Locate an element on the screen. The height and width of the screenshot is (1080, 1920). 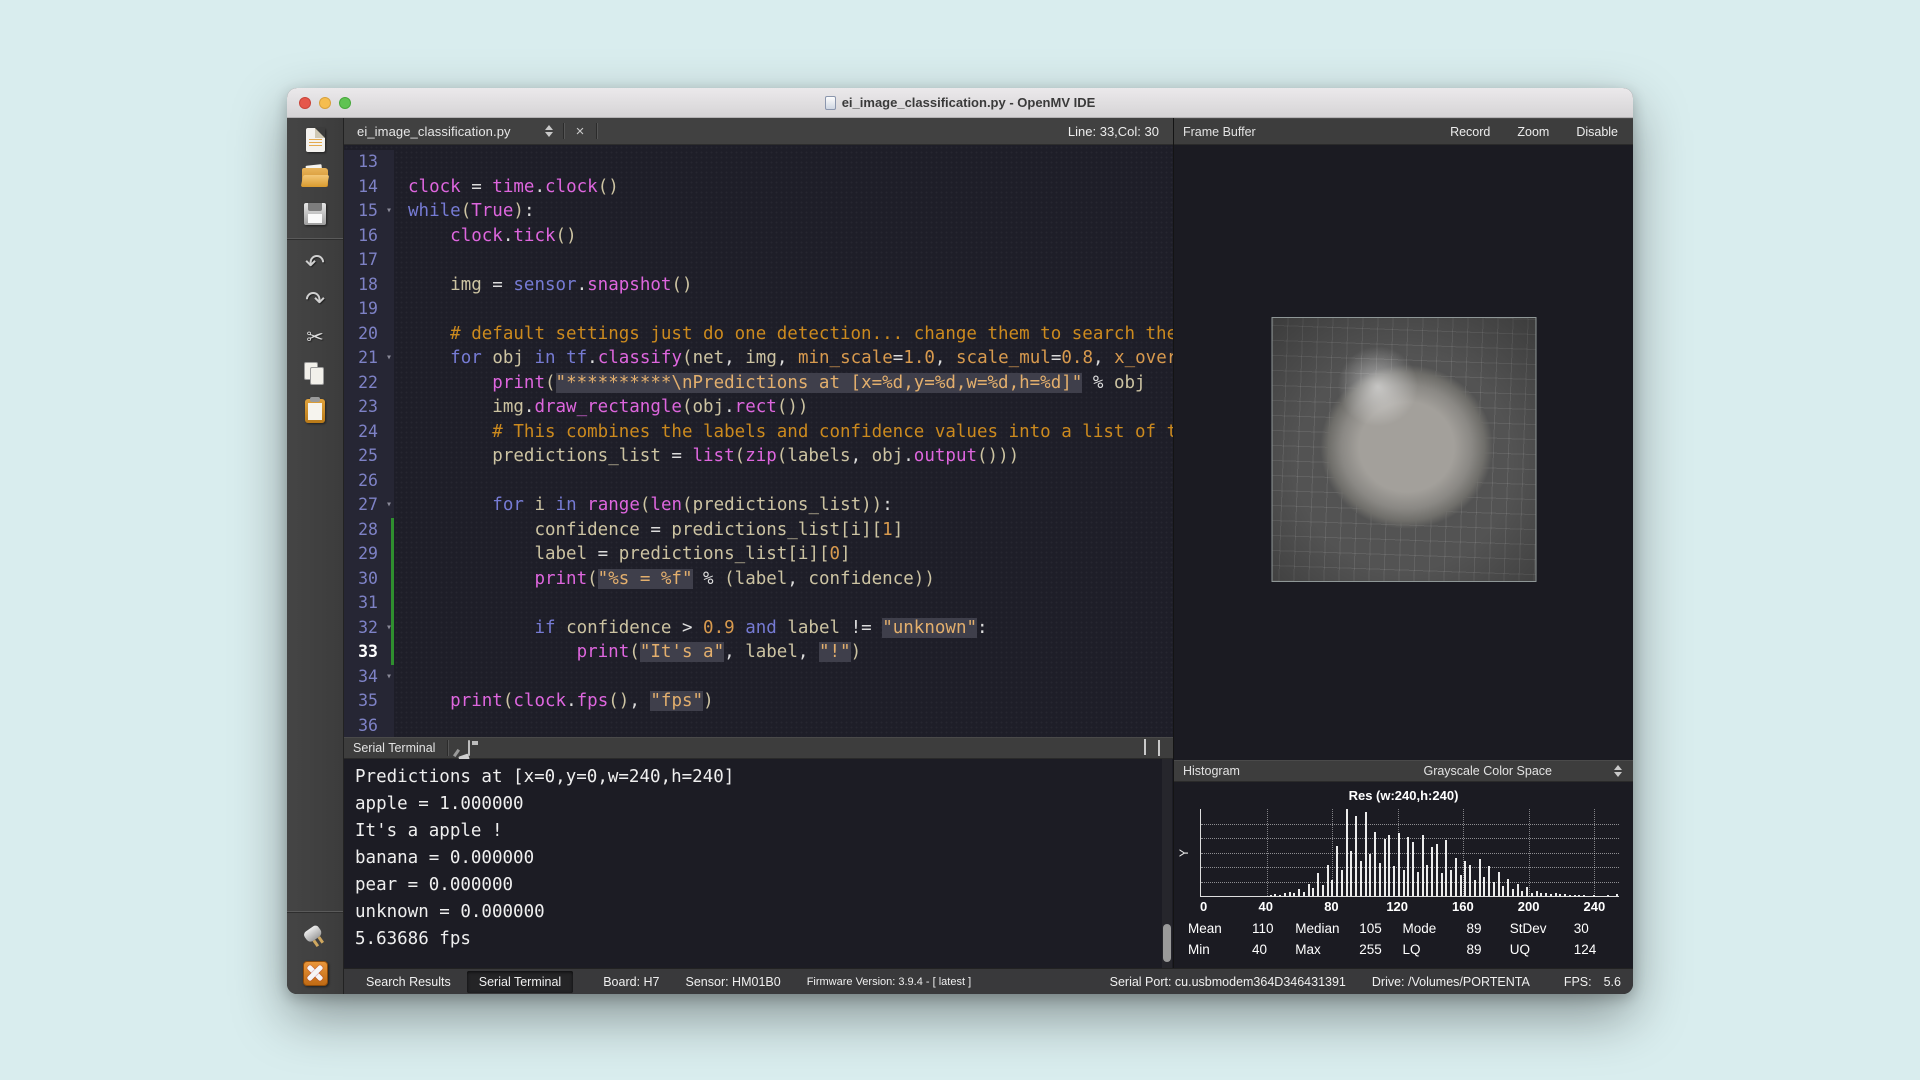
detach-window-icon is located at coordinates (1159, 748).